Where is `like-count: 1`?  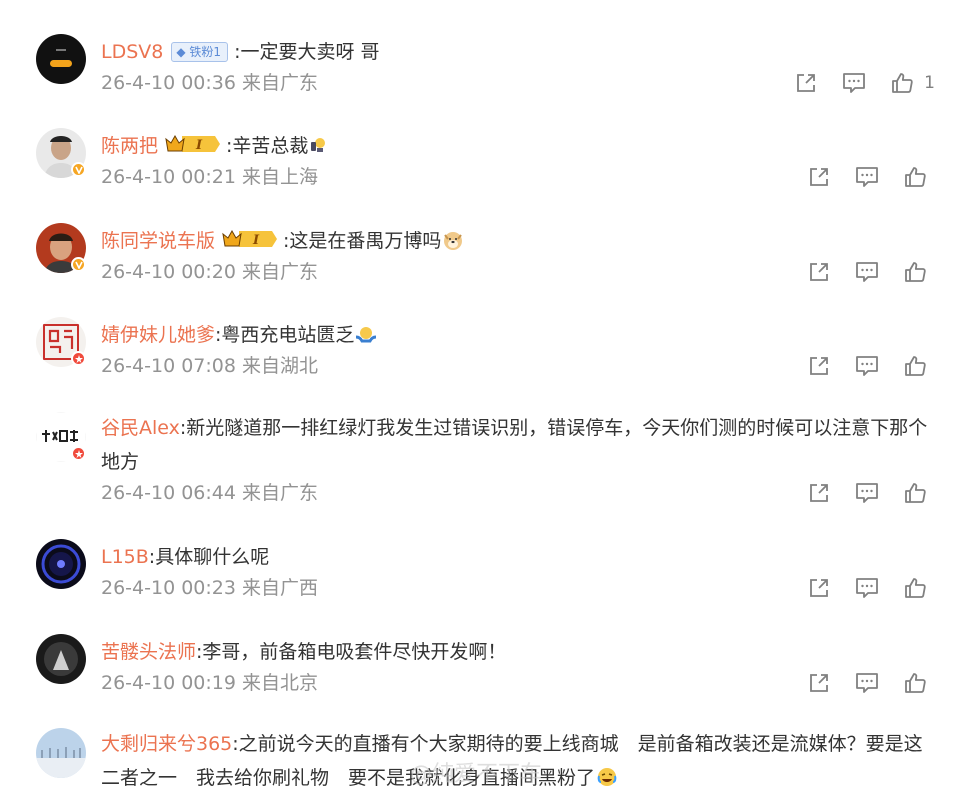 like-count: 1 is located at coordinates (929, 83).